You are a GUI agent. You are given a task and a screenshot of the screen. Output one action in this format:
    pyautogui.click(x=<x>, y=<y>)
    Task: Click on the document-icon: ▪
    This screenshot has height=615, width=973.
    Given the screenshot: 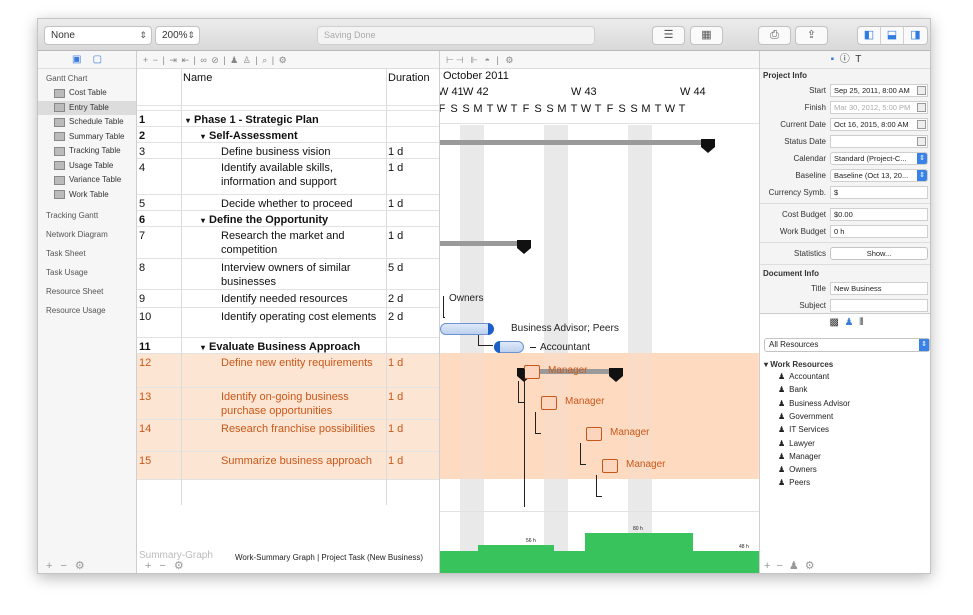 What is the action you would take?
    pyautogui.click(x=833, y=59)
    